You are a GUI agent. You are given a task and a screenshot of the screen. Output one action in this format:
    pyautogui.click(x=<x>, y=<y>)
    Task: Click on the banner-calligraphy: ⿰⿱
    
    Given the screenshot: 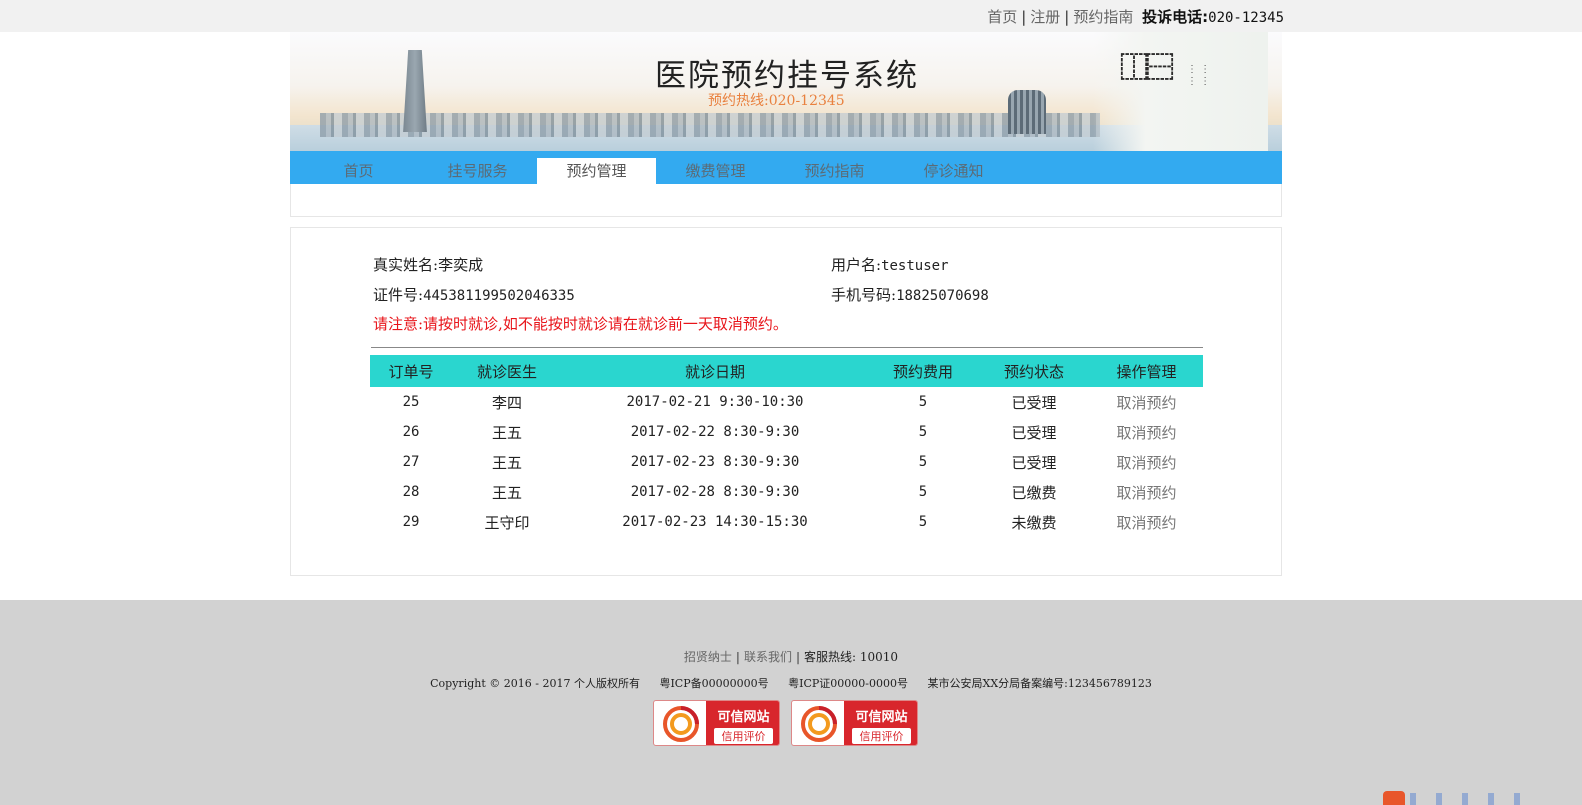 What is the action you would take?
    pyautogui.click(x=1146, y=67)
    